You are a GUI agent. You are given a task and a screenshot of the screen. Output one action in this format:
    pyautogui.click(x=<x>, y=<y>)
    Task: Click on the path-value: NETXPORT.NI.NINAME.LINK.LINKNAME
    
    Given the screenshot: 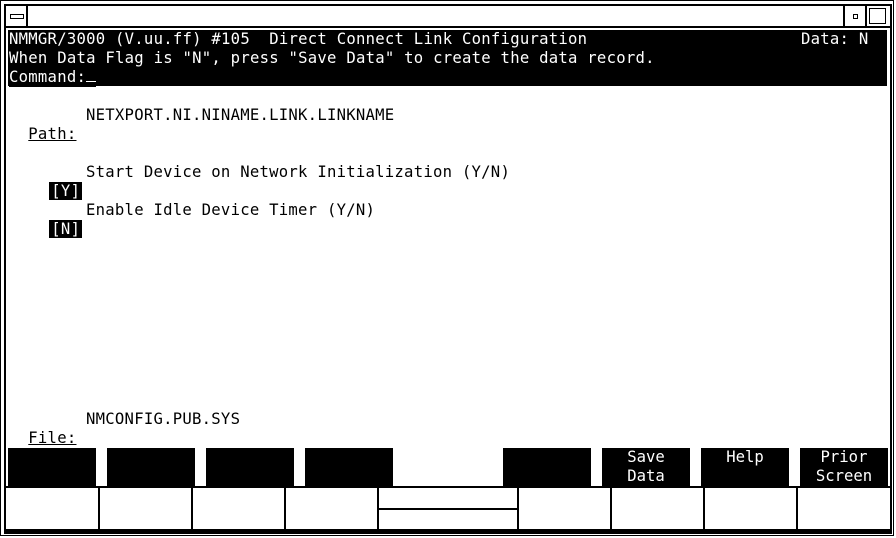 What is the action you would take?
    pyautogui.click(x=240, y=115)
    